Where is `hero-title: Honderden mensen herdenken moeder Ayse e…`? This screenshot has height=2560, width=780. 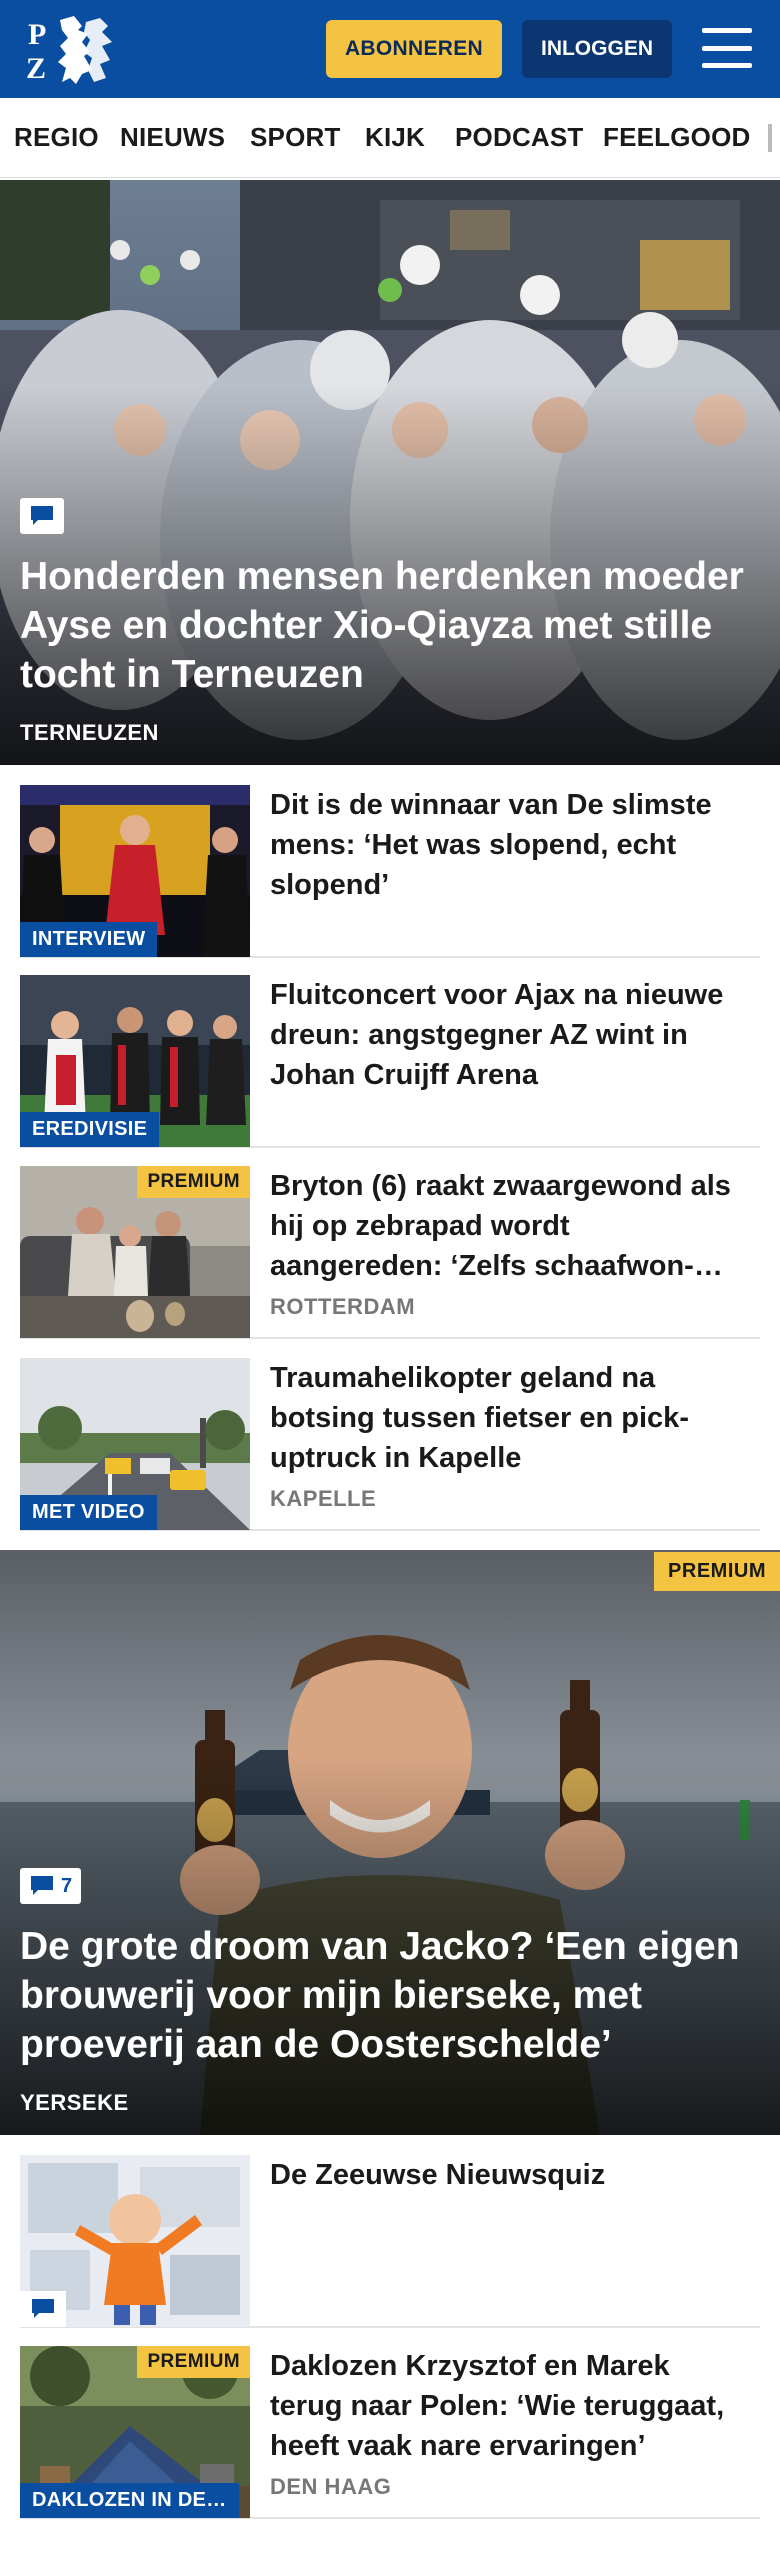
hero-title: Honderden mensen herdenken moeder Ayse e… is located at coordinates (390, 625).